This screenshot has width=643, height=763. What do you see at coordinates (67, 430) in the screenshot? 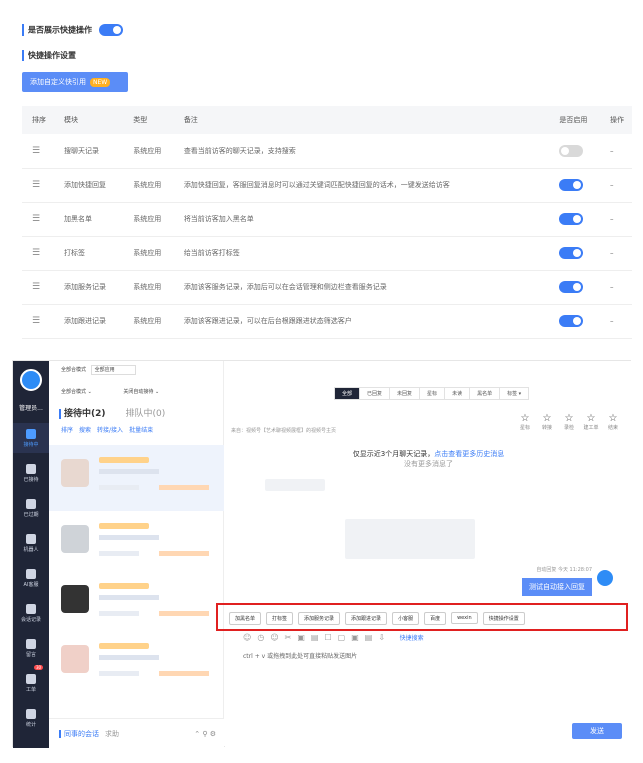
I see `conv-action: 排序` at bounding box center [67, 430].